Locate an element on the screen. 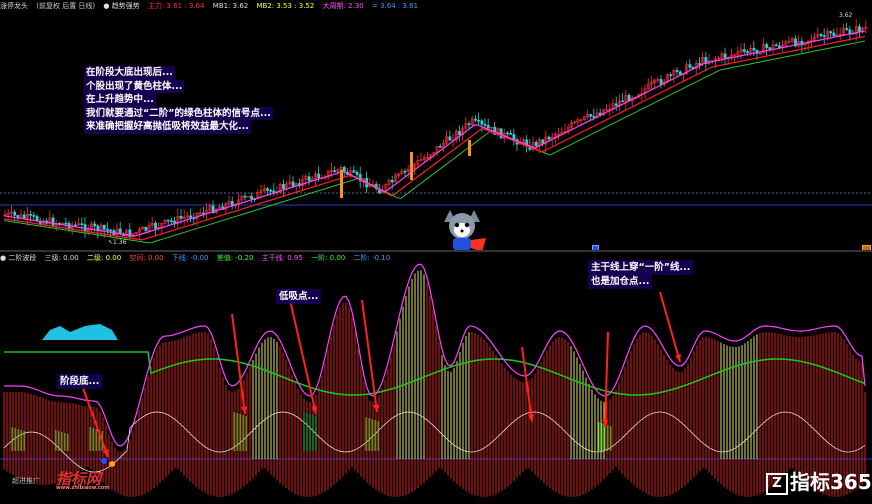 The image size is (872, 504). indicator-value: 主力: 3.61 : 3.64 is located at coordinates (176, 6).